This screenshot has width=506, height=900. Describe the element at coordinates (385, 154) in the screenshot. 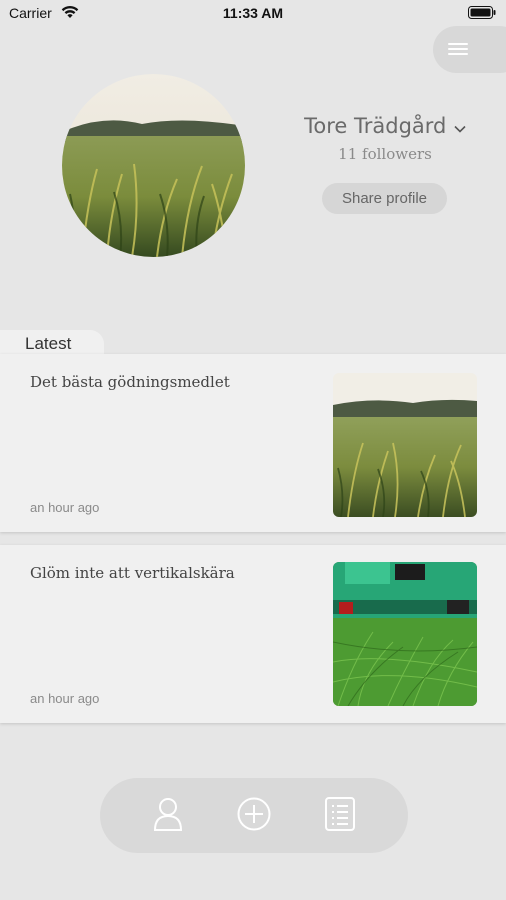

I see `followers-count: 11 followers` at that location.